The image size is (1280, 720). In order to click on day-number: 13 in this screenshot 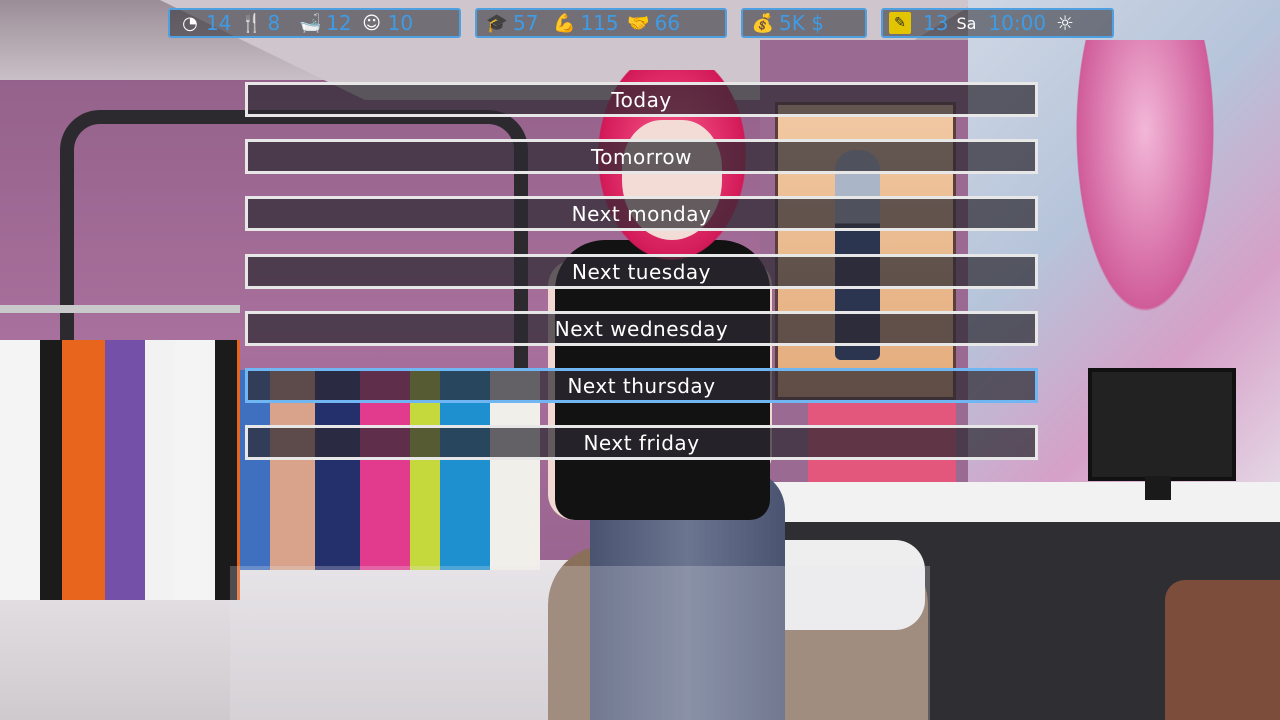, I will do `click(936, 23)`.